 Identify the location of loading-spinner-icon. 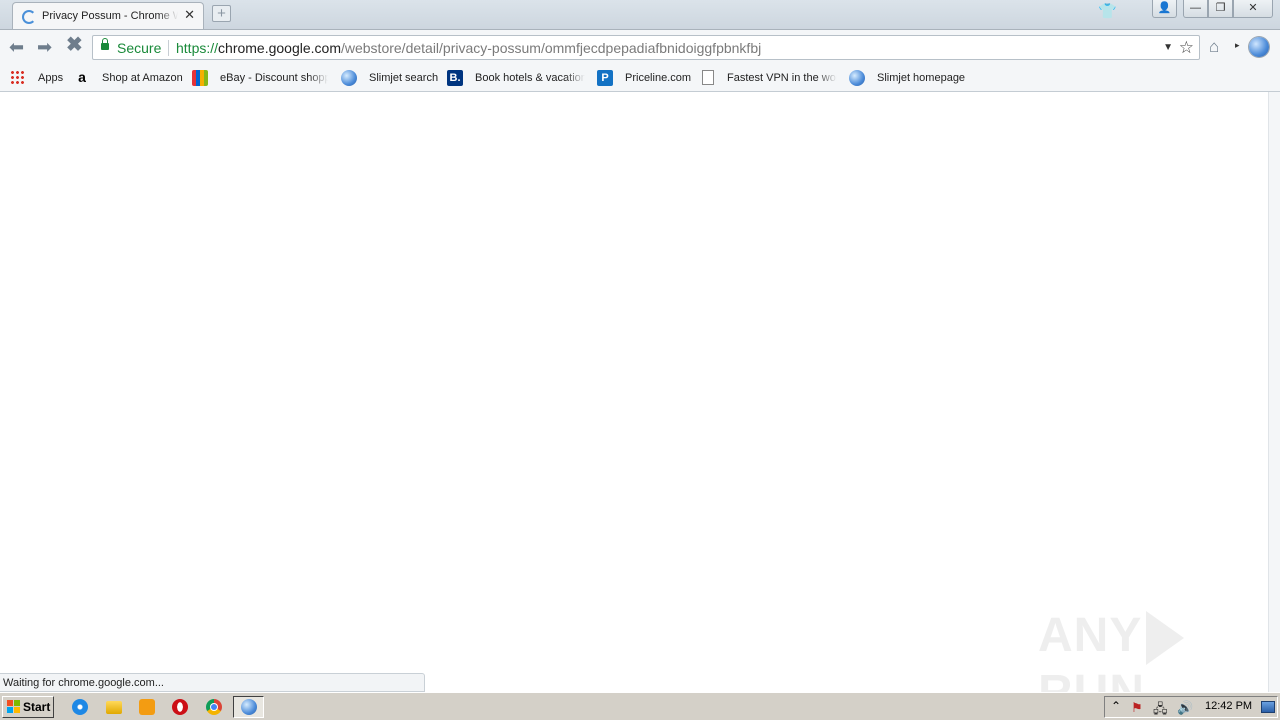
(29, 17).